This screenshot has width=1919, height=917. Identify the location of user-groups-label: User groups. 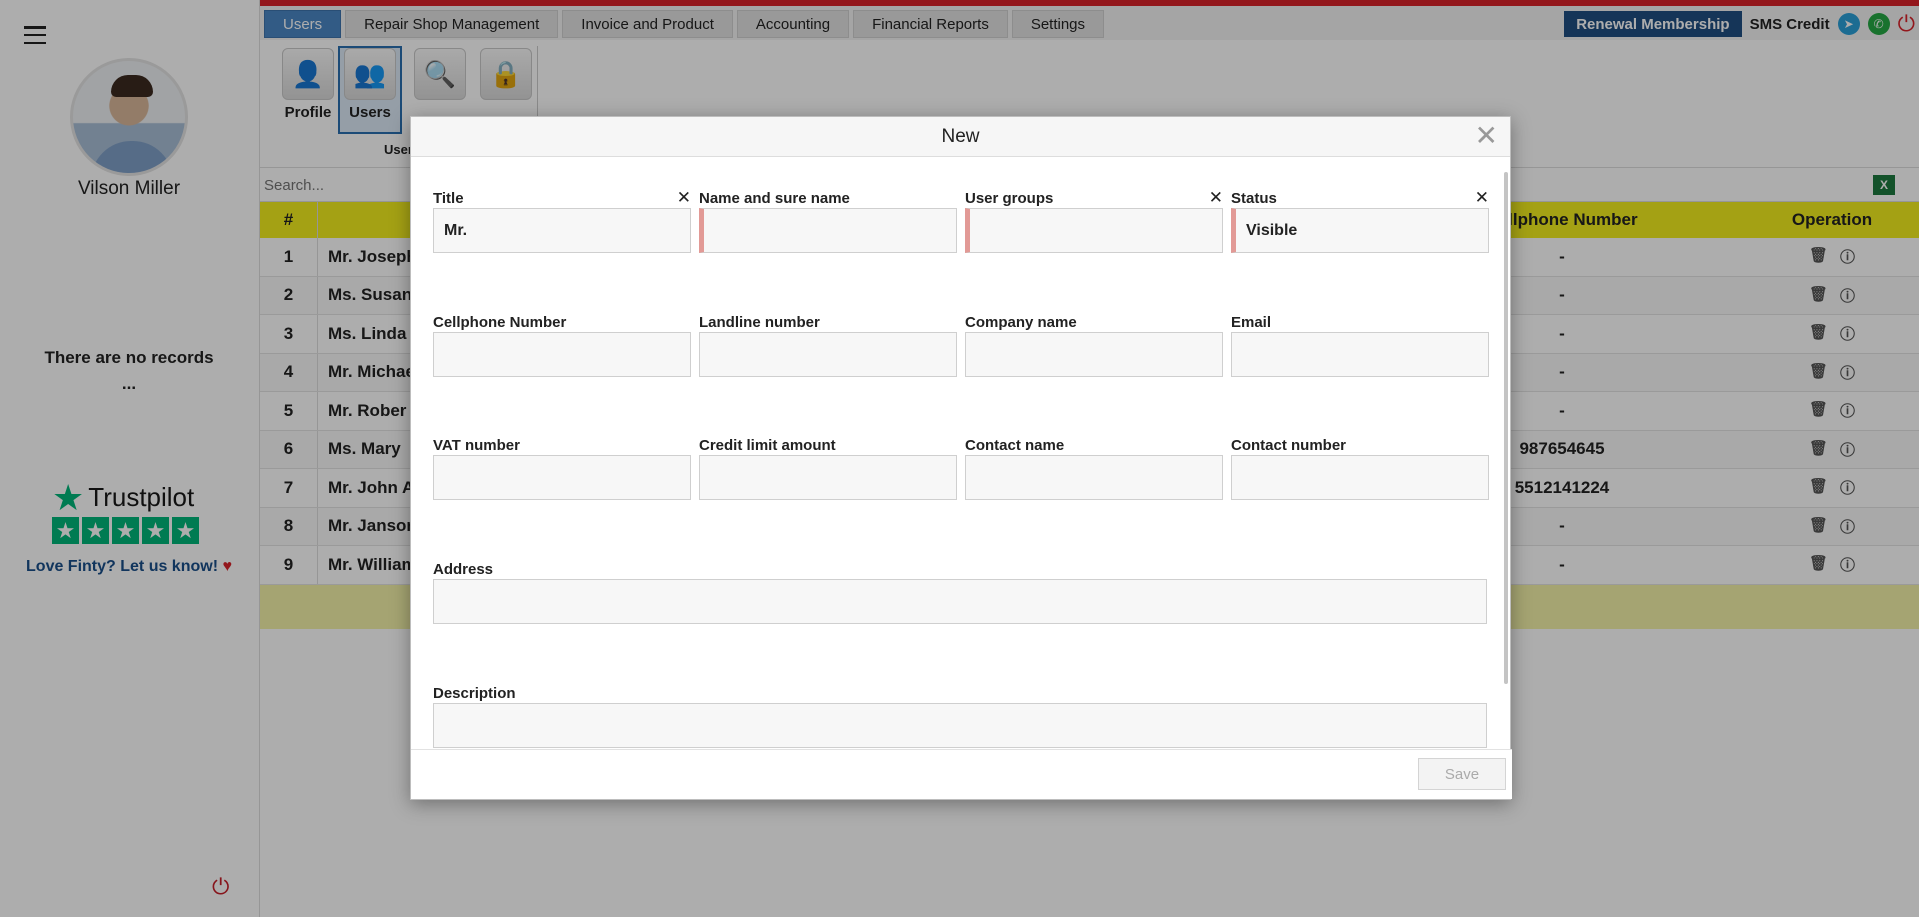
(1009, 198).